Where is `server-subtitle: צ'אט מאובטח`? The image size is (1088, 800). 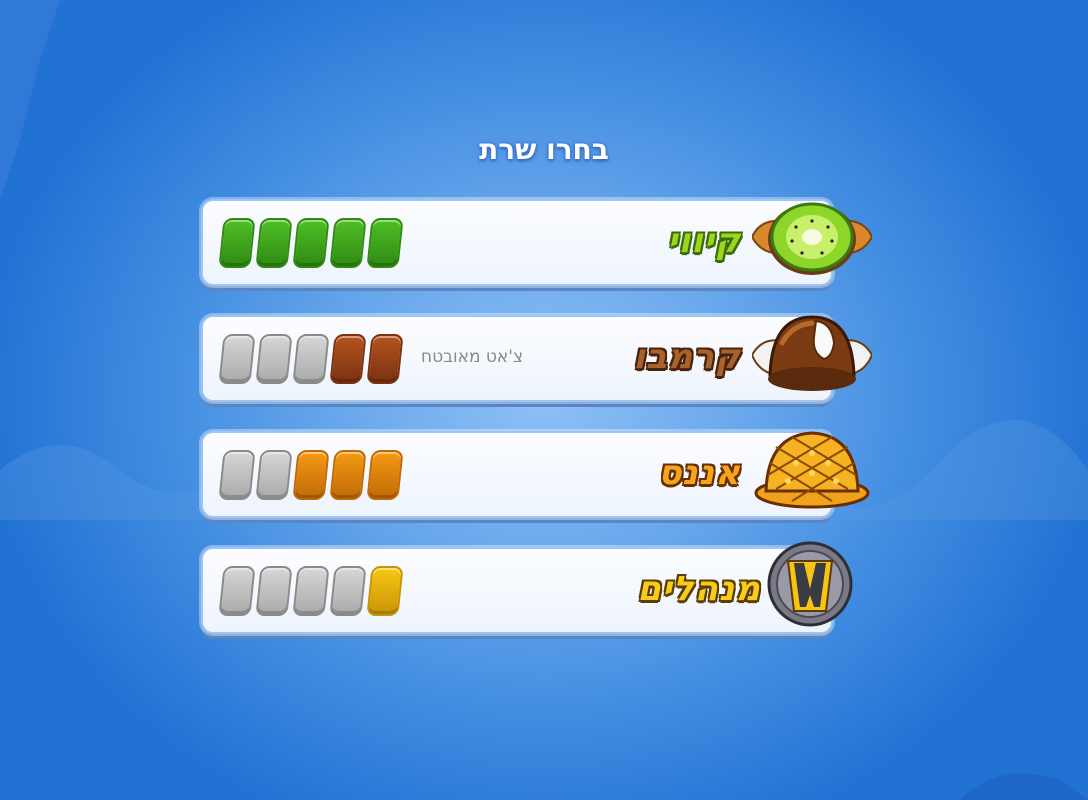 server-subtitle: צ'אט מאובטח is located at coordinates (472, 357).